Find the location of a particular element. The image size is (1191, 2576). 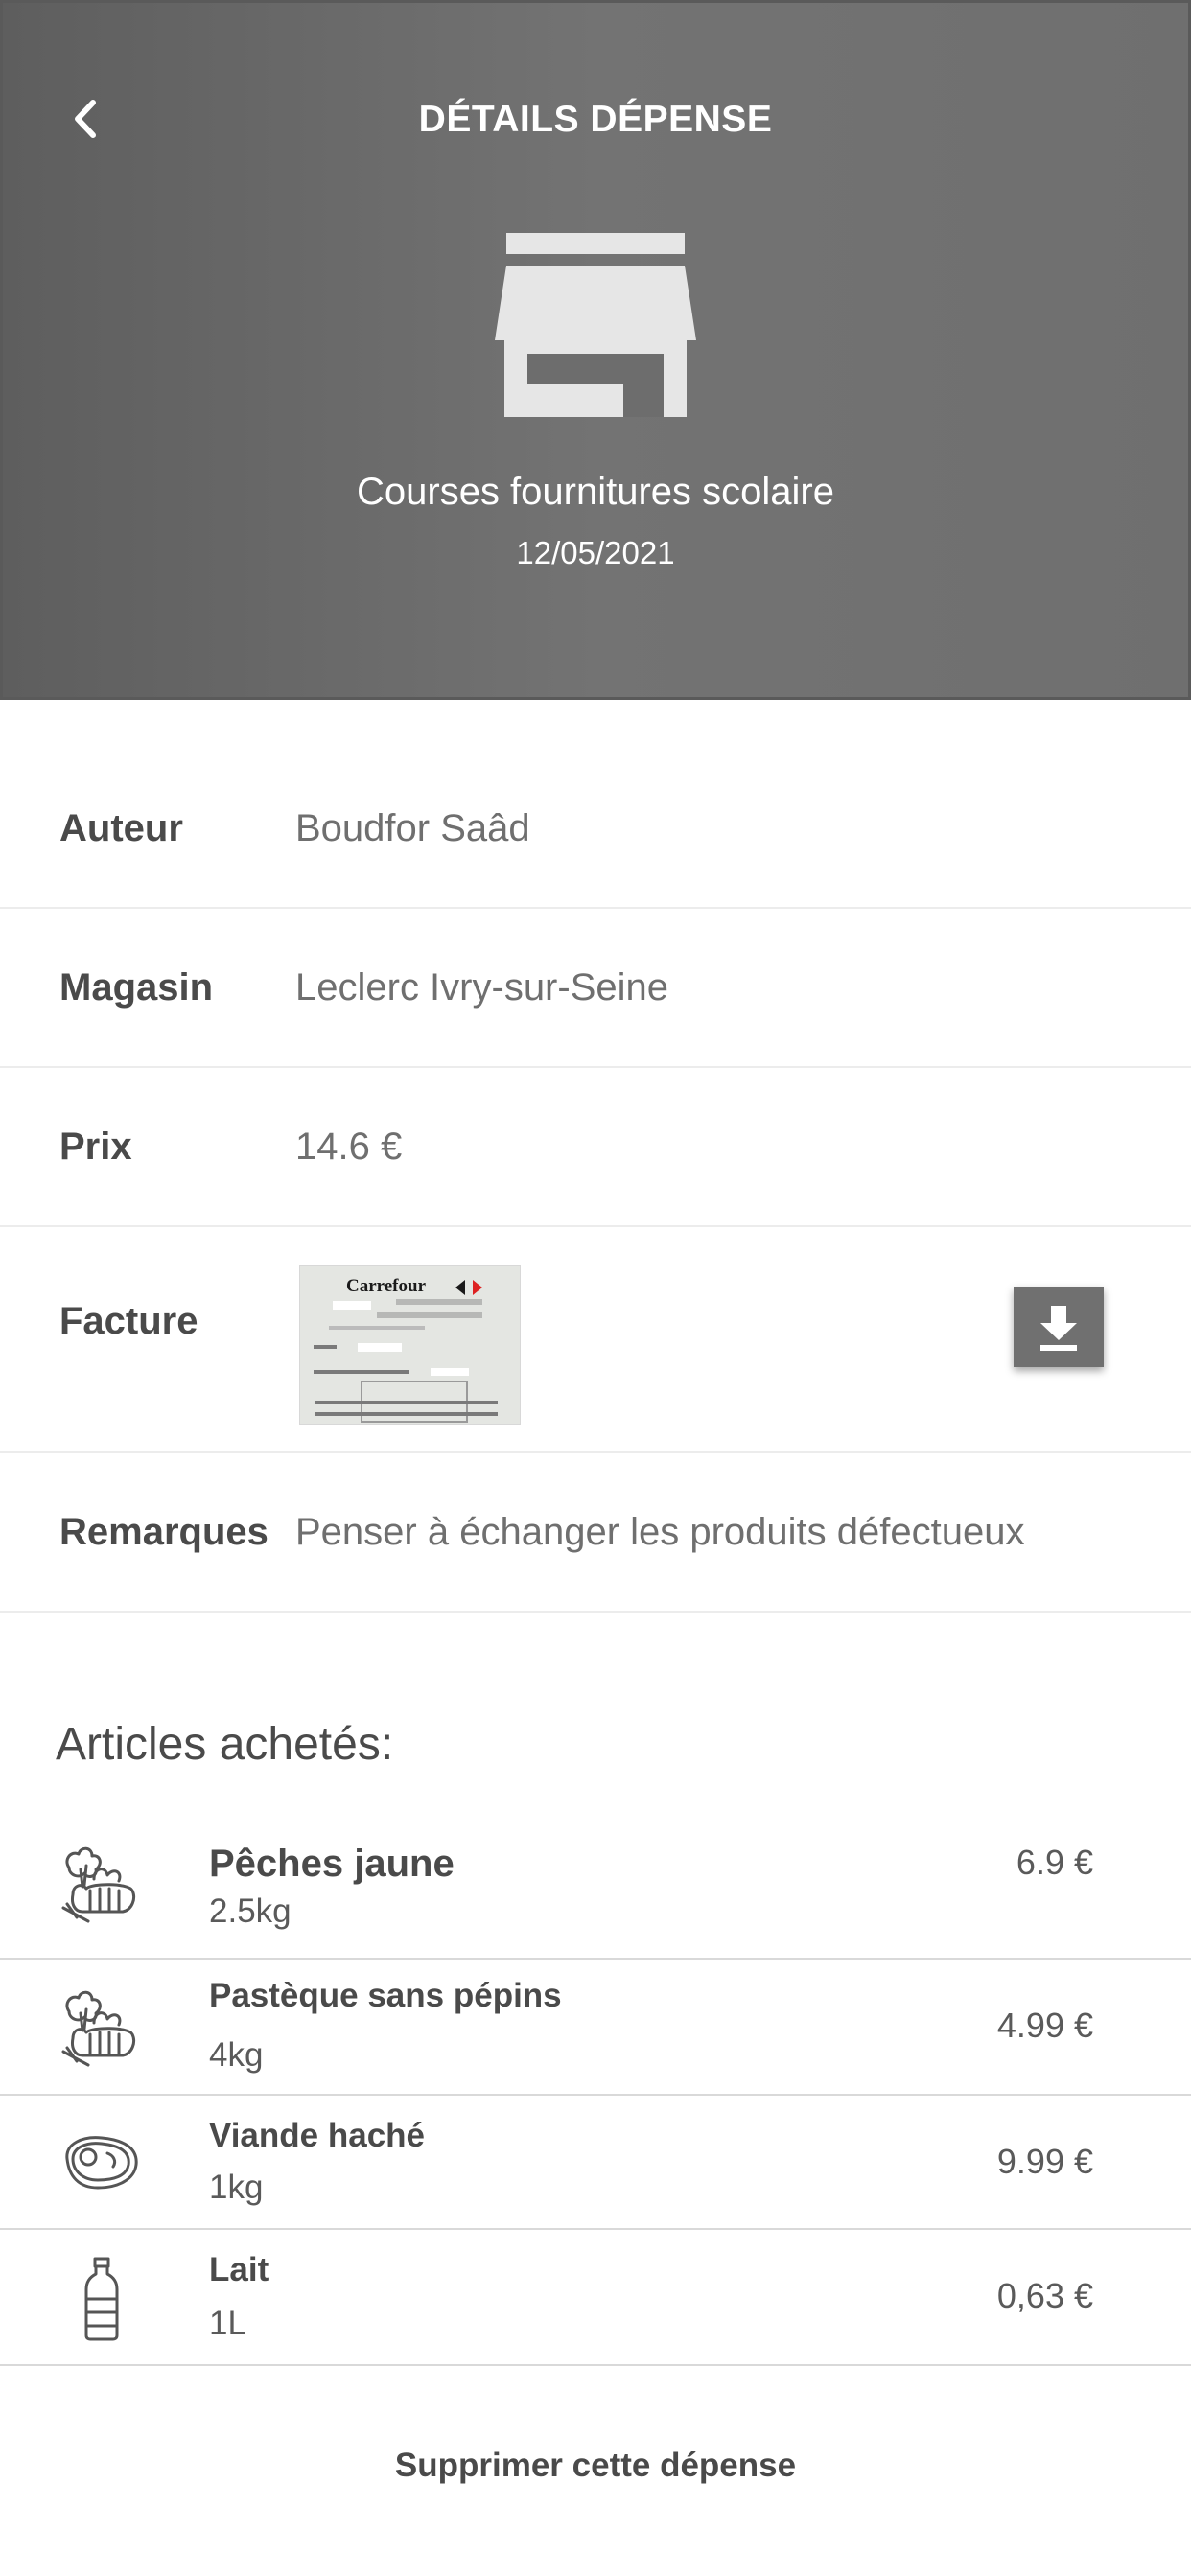

article-quantity: 4kg is located at coordinates (236, 2055).